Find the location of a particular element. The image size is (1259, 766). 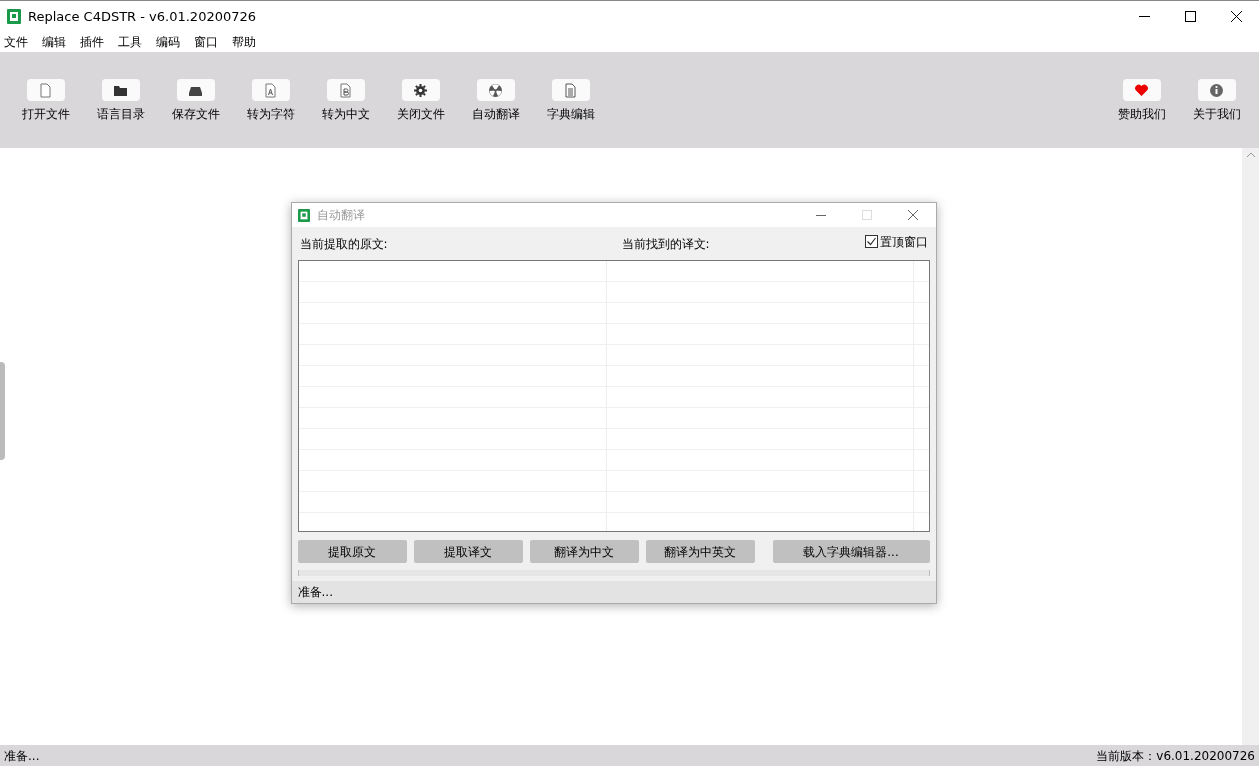

toolbar-button: 赞助我们 is located at coordinates (1141, 101).